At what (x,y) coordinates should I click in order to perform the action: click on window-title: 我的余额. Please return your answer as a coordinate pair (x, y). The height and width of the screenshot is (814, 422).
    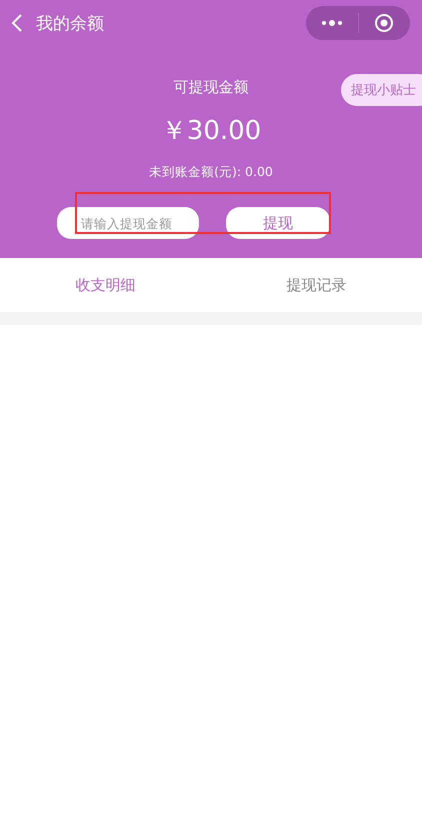
    Looking at the image, I should click on (70, 23).